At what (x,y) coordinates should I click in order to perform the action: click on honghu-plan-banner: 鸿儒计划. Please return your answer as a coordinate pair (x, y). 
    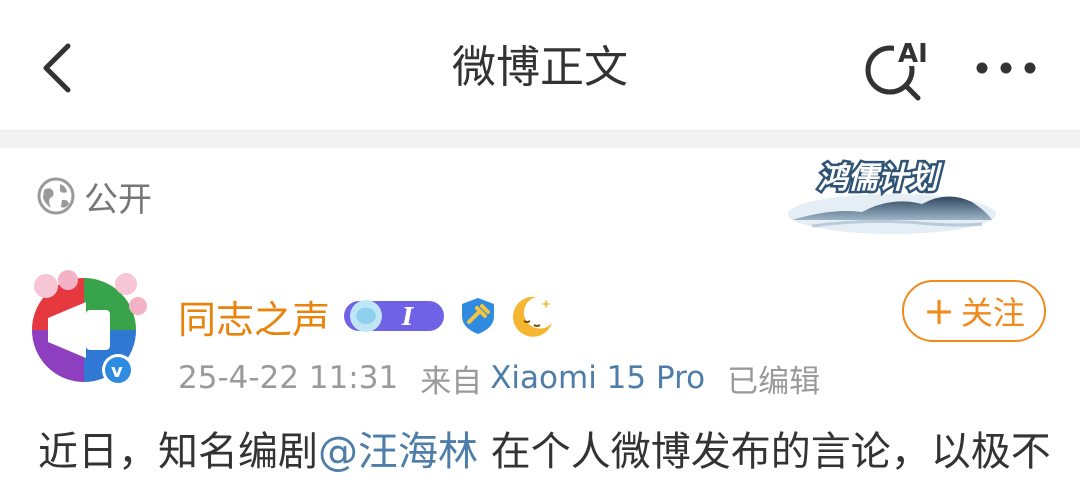
    Looking at the image, I should click on (889, 195).